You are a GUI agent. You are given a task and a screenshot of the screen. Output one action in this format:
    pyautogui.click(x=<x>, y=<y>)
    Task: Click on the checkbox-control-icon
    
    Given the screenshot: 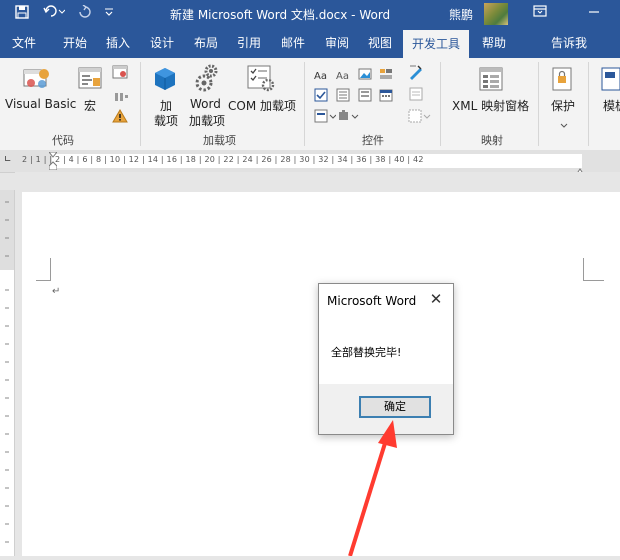 What is the action you would take?
    pyautogui.click(x=321, y=96)
    